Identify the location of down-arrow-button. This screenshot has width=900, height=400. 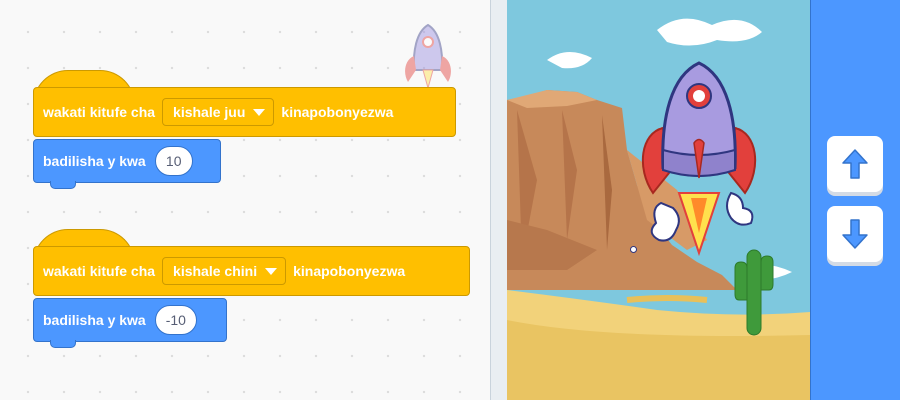
(855, 234).